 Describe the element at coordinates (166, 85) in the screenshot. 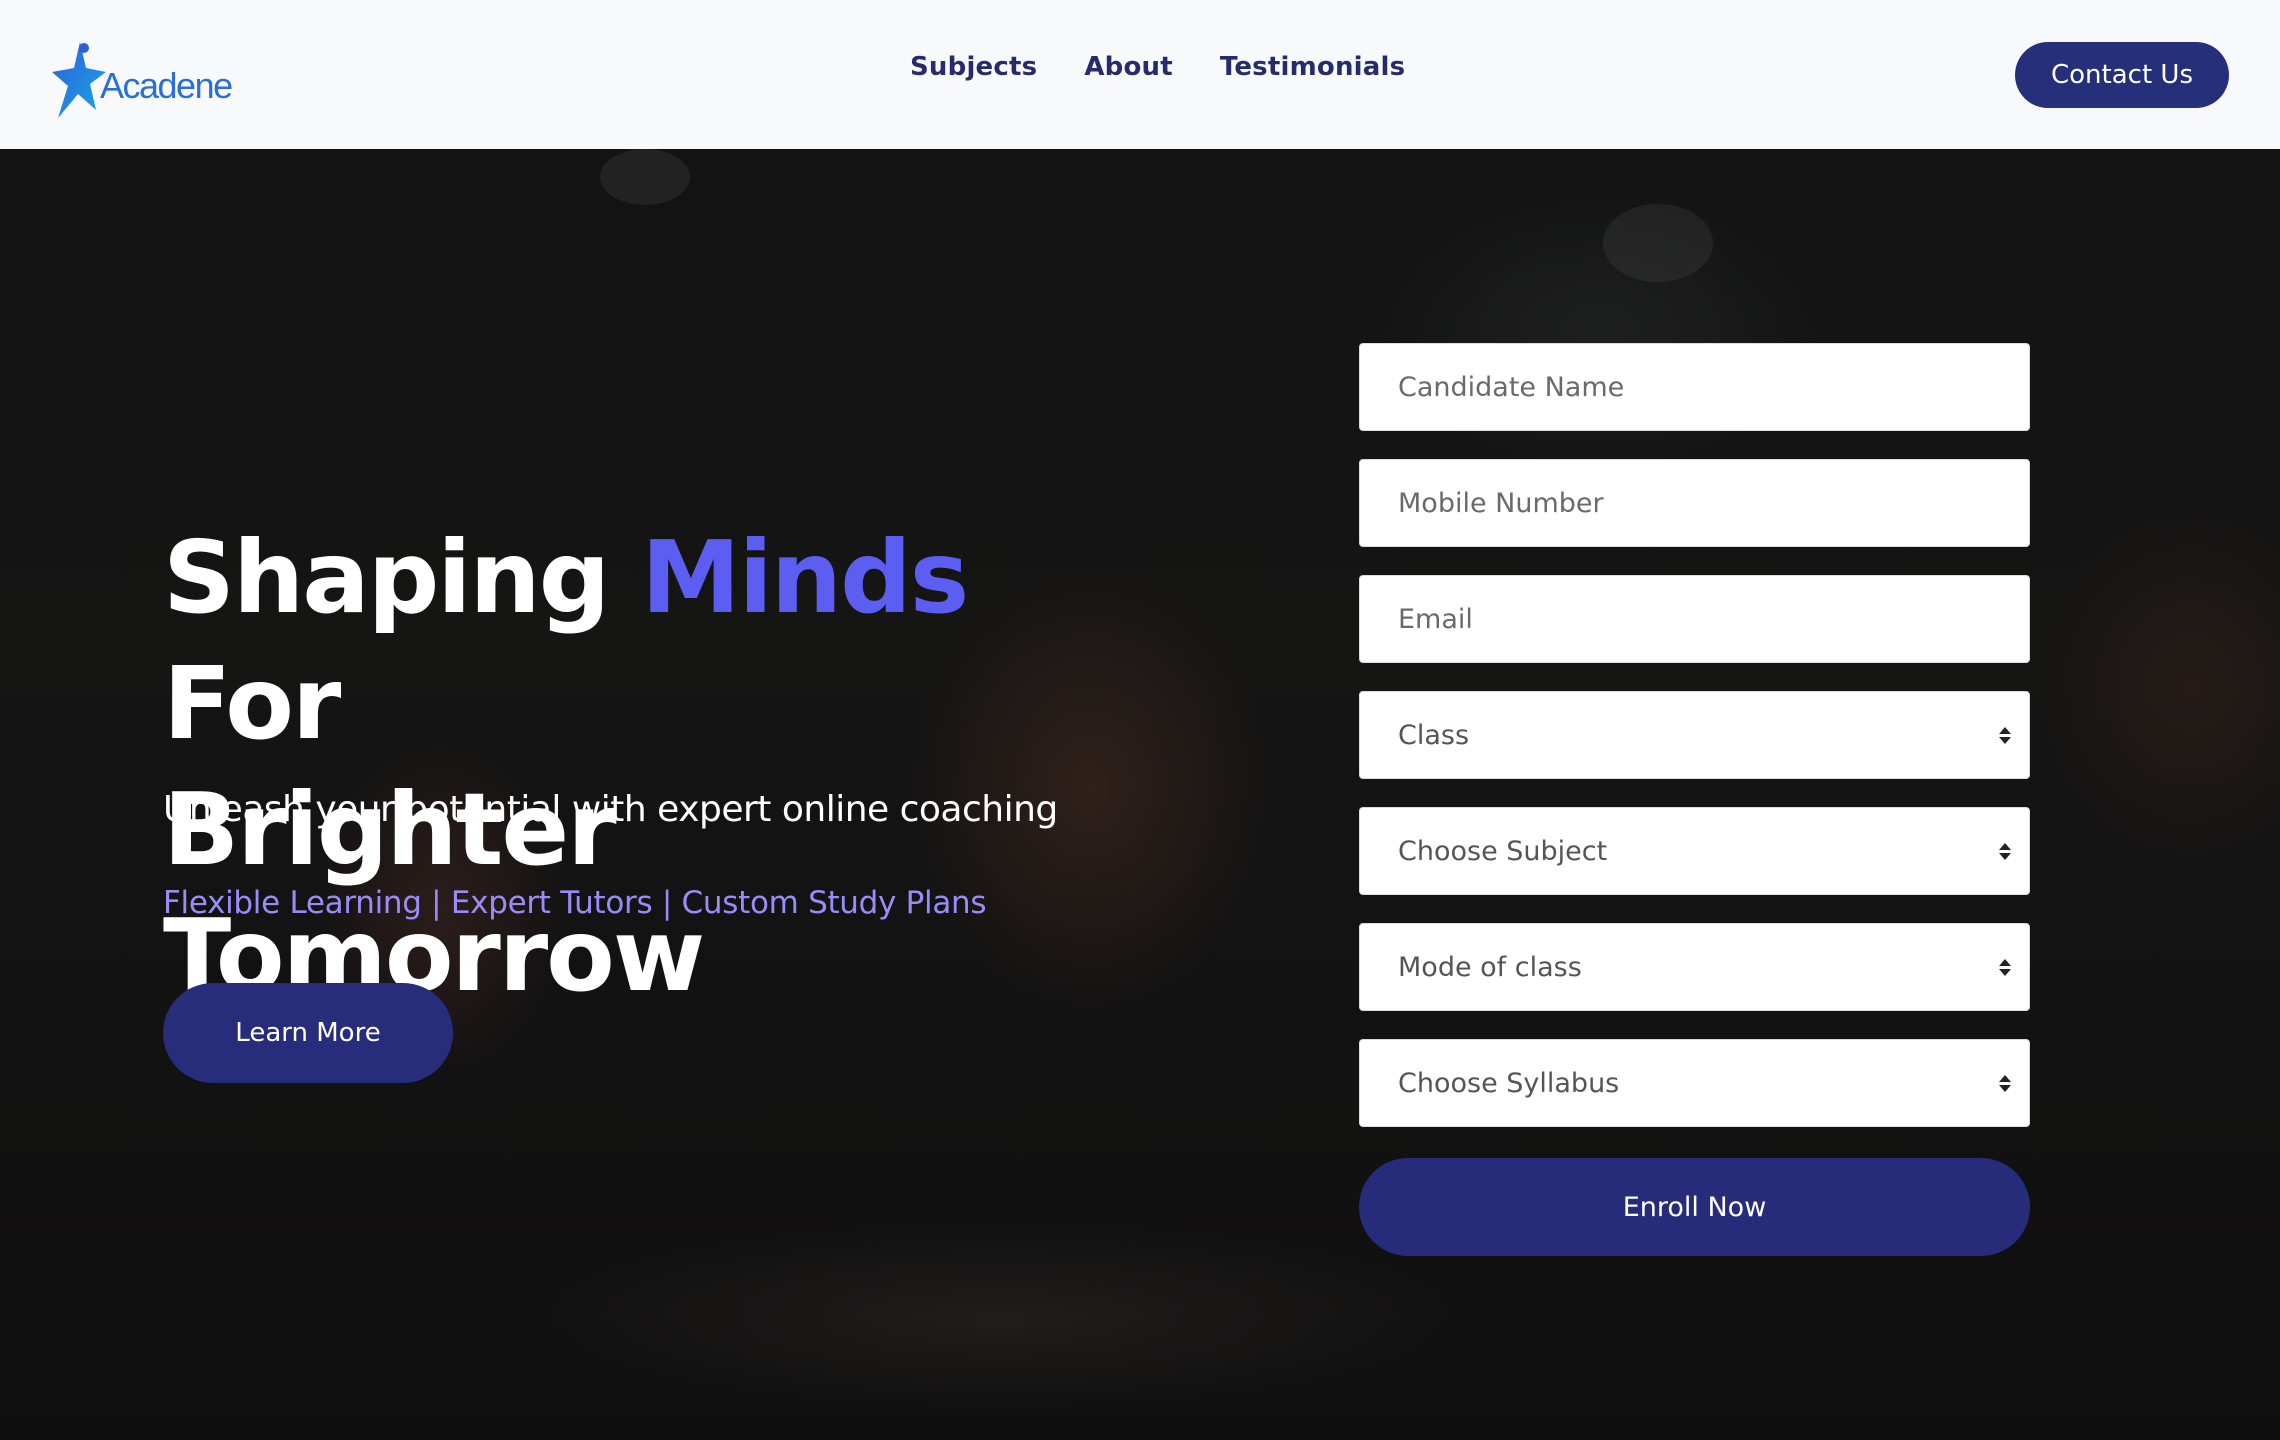

I see `brand-name: Acadene` at that location.